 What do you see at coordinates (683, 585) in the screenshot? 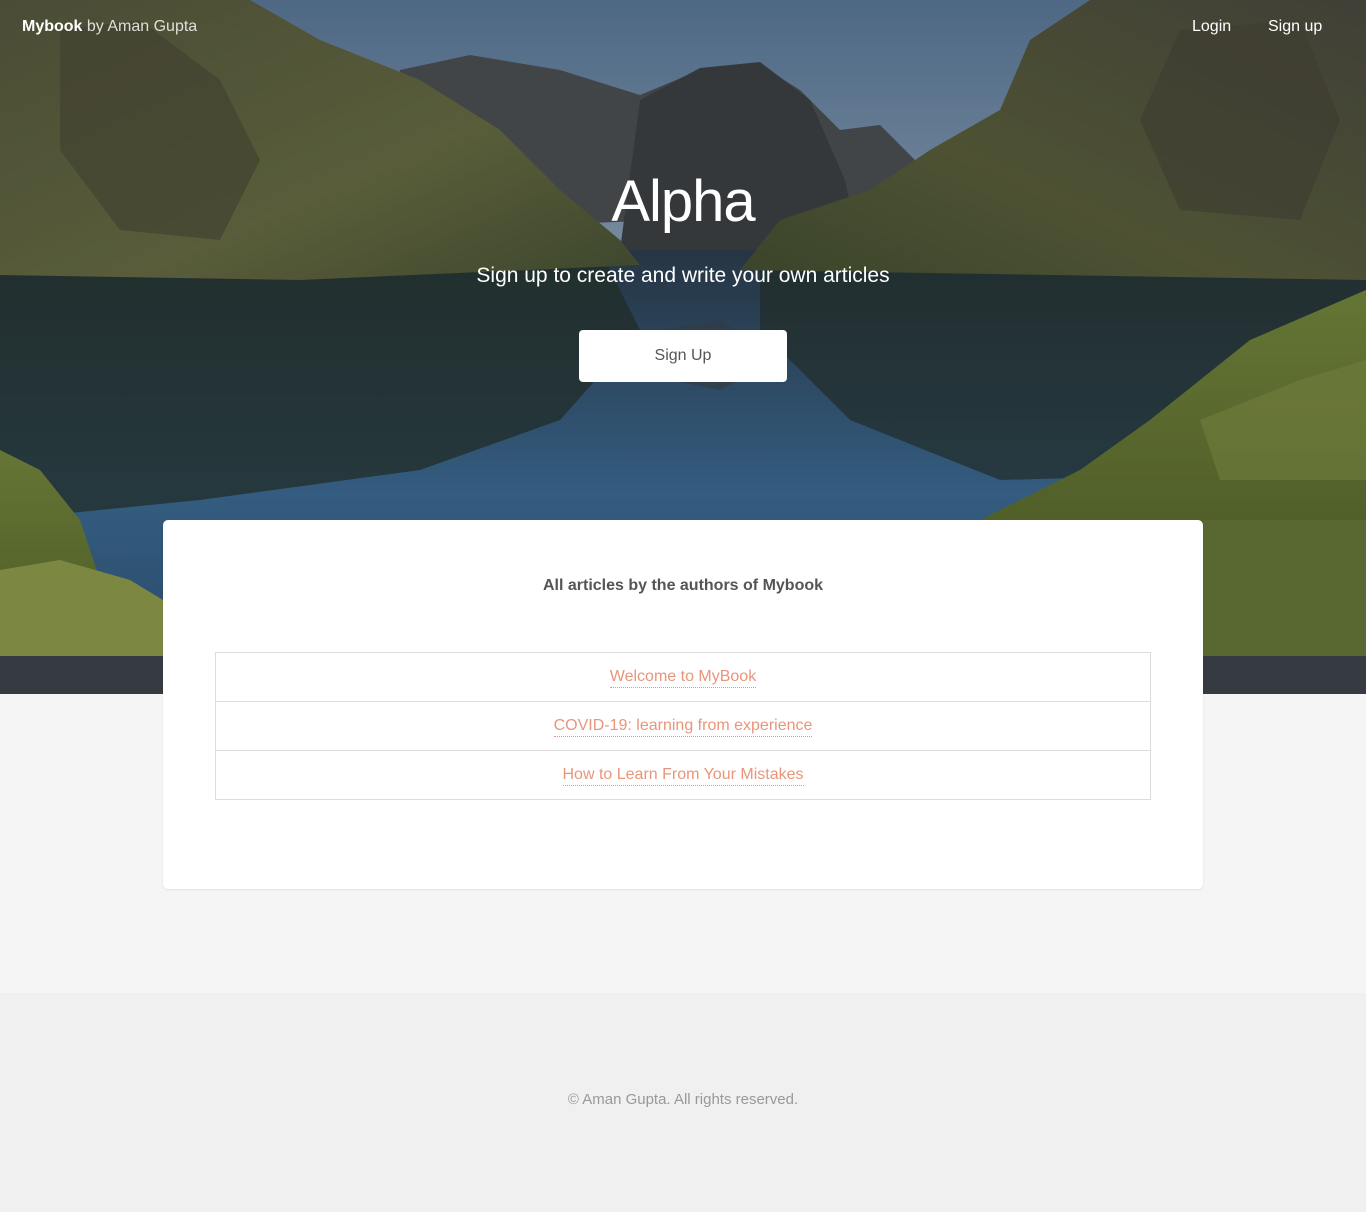
I see `articles-heading: All articles by the authors of Mybook` at bounding box center [683, 585].